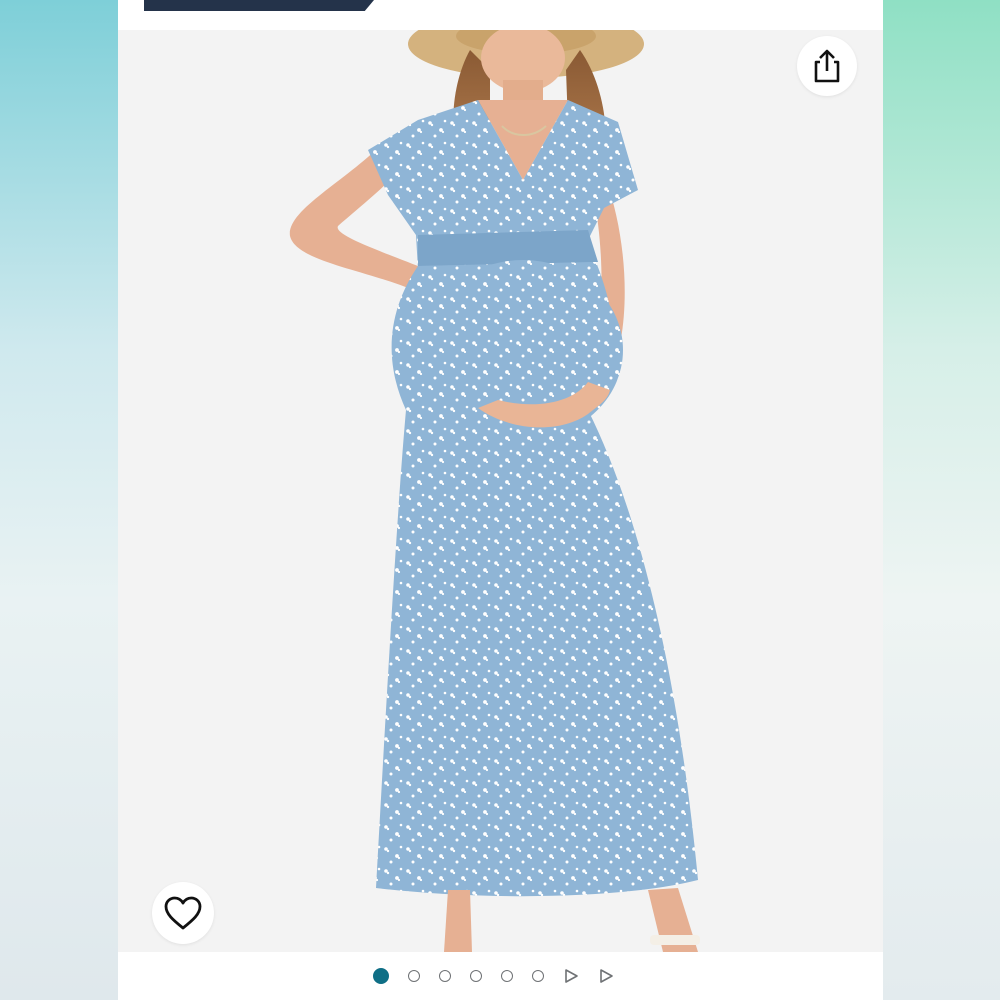 The height and width of the screenshot is (1000, 1000). Describe the element at coordinates (381, 976) in the screenshot. I see `page-dot-active` at that location.